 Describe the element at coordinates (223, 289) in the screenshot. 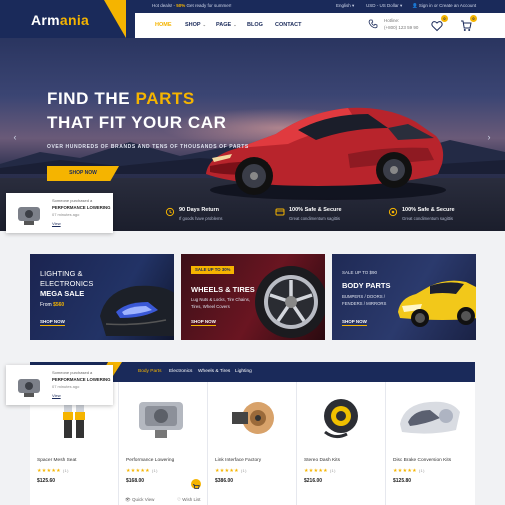

I see `banner-title: WHEELS & TIRES` at that location.